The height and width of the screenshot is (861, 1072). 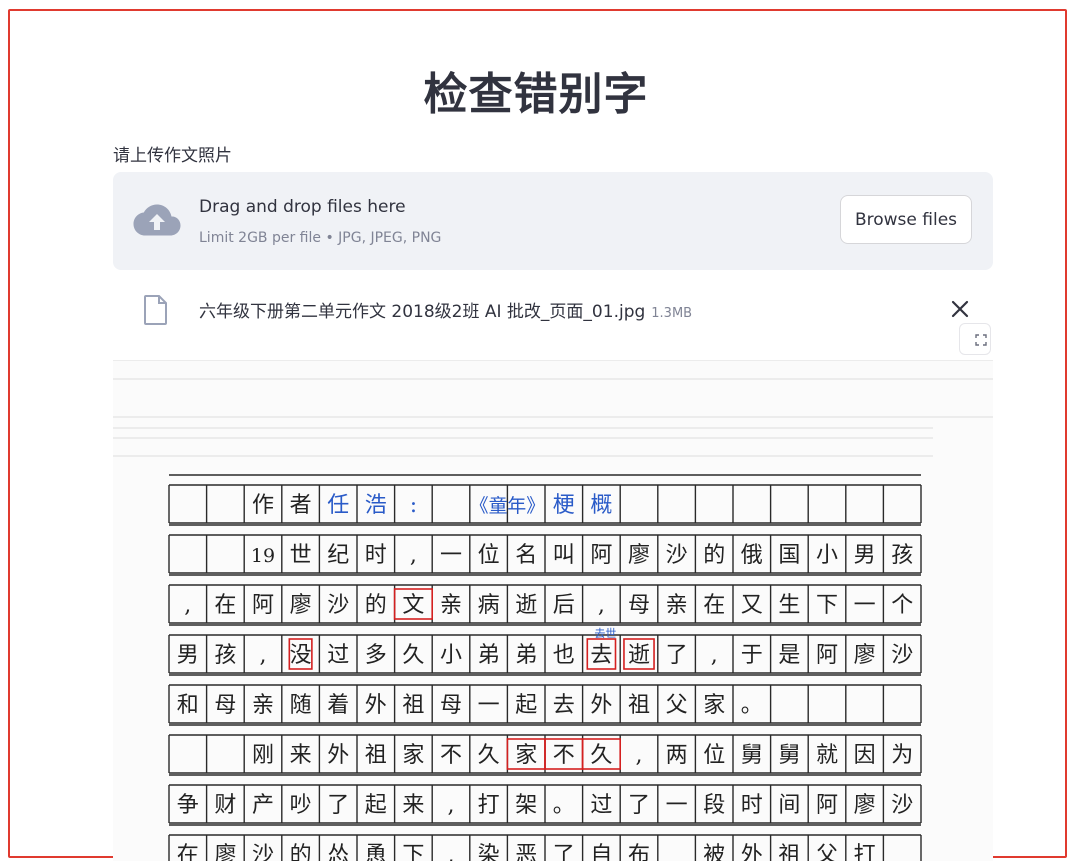 I want to click on essay-char: 被, so click(x=714, y=852).